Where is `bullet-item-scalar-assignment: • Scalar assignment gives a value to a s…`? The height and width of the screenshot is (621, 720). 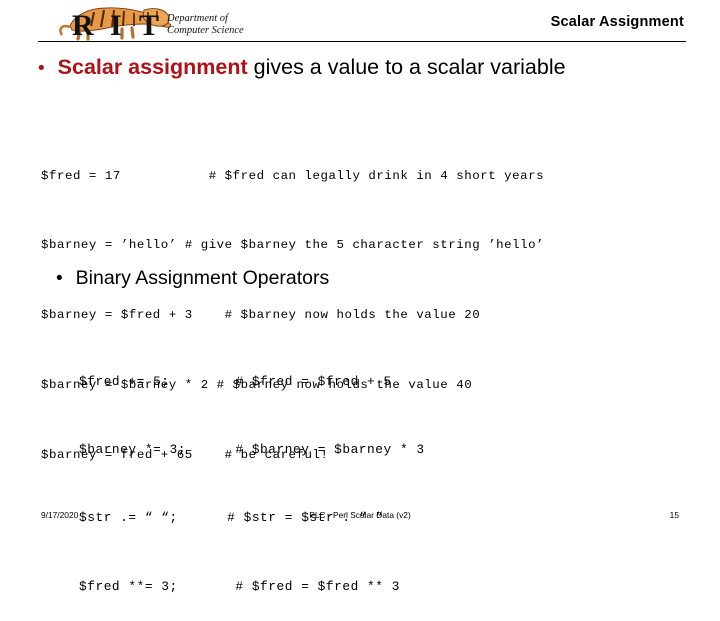 bullet-item-scalar-assignment: • Scalar assignment gives a value to a s… is located at coordinates (302, 67).